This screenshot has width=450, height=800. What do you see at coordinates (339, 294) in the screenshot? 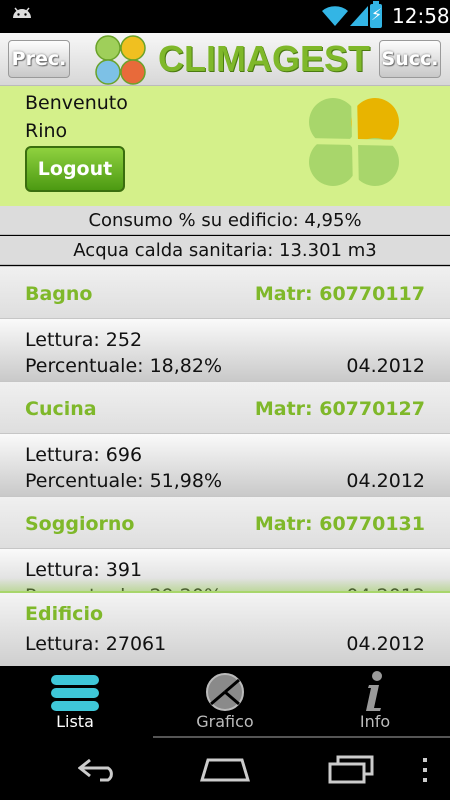
I see `room-matr: Matr: 60770117` at bounding box center [339, 294].